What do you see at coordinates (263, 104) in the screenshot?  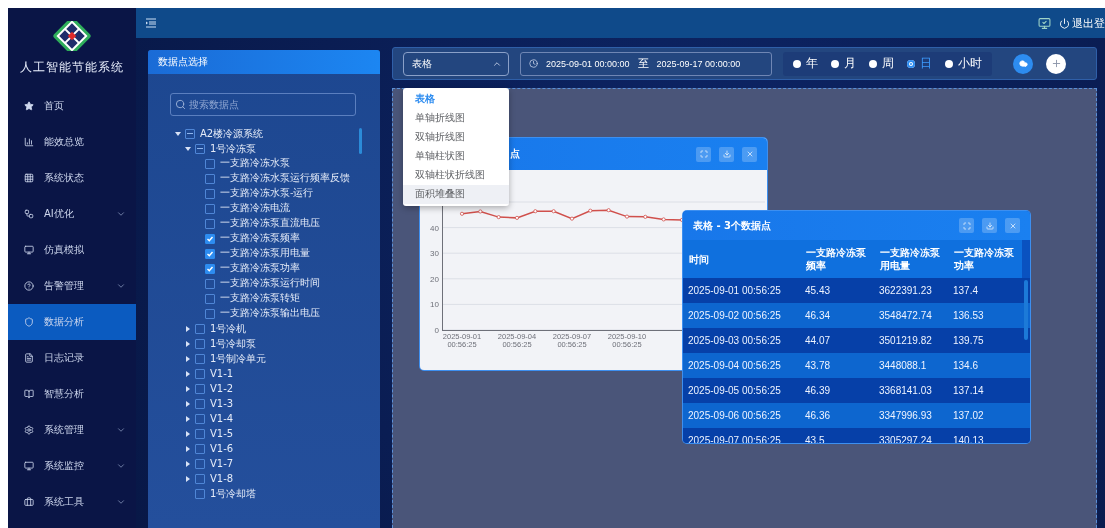 I see `search-field: 搜索数据点` at bounding box center [263, 104].